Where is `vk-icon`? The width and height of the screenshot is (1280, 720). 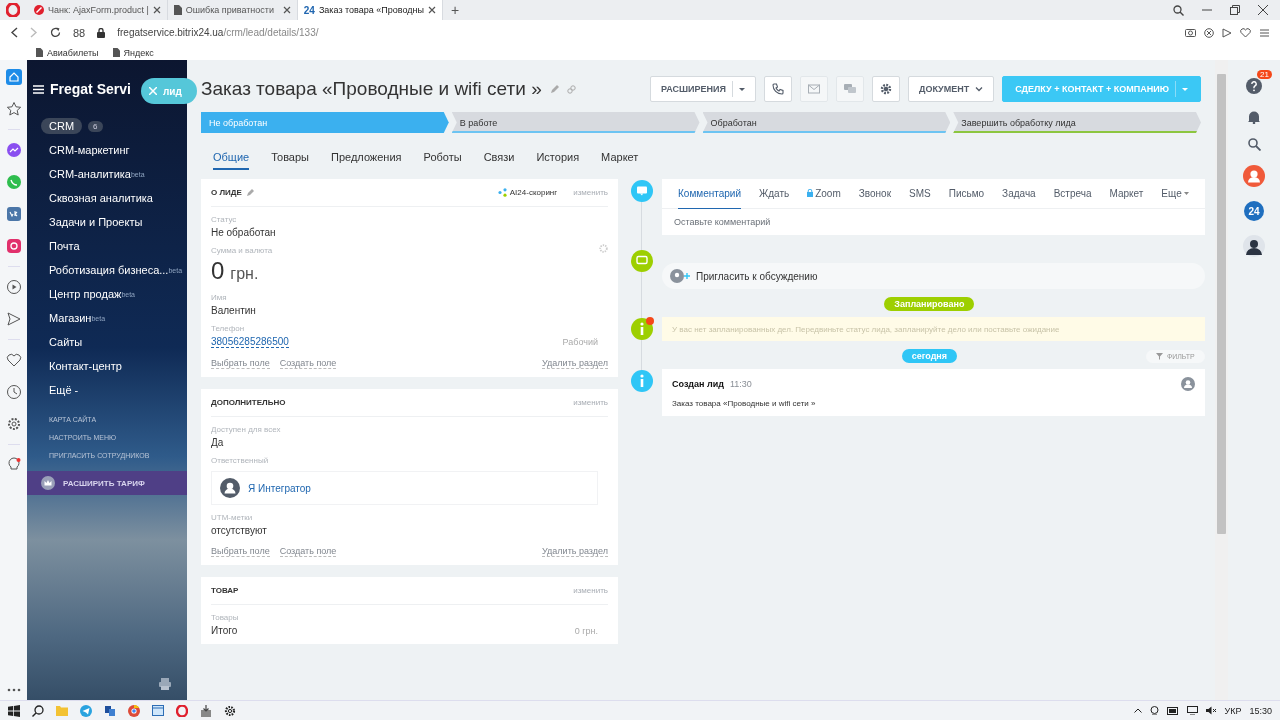
vk-icon is located at coordinates (13, 214).